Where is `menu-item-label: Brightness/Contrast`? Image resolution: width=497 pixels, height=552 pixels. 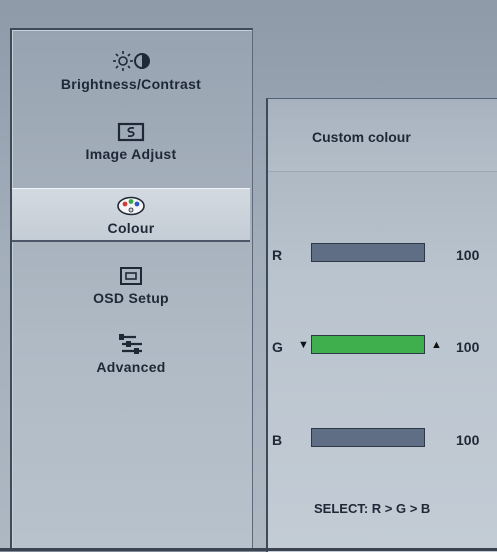 menu-item-label: Brightness/Contrast is located at coordinates (131, 84).